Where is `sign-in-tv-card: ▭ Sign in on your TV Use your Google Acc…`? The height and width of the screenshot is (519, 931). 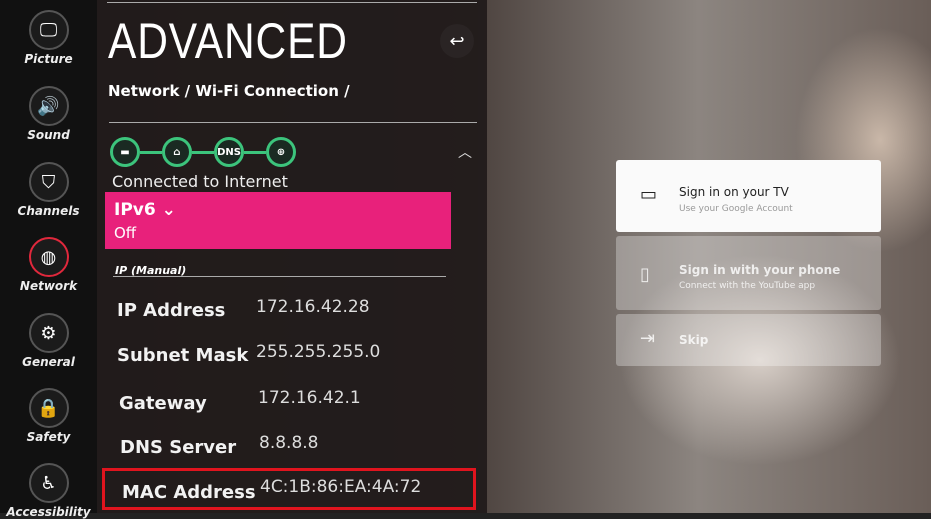 sign-in-tv-card: ▭ Sign in on your TV Use your Google Acc… is located at coordinates (748, 196).